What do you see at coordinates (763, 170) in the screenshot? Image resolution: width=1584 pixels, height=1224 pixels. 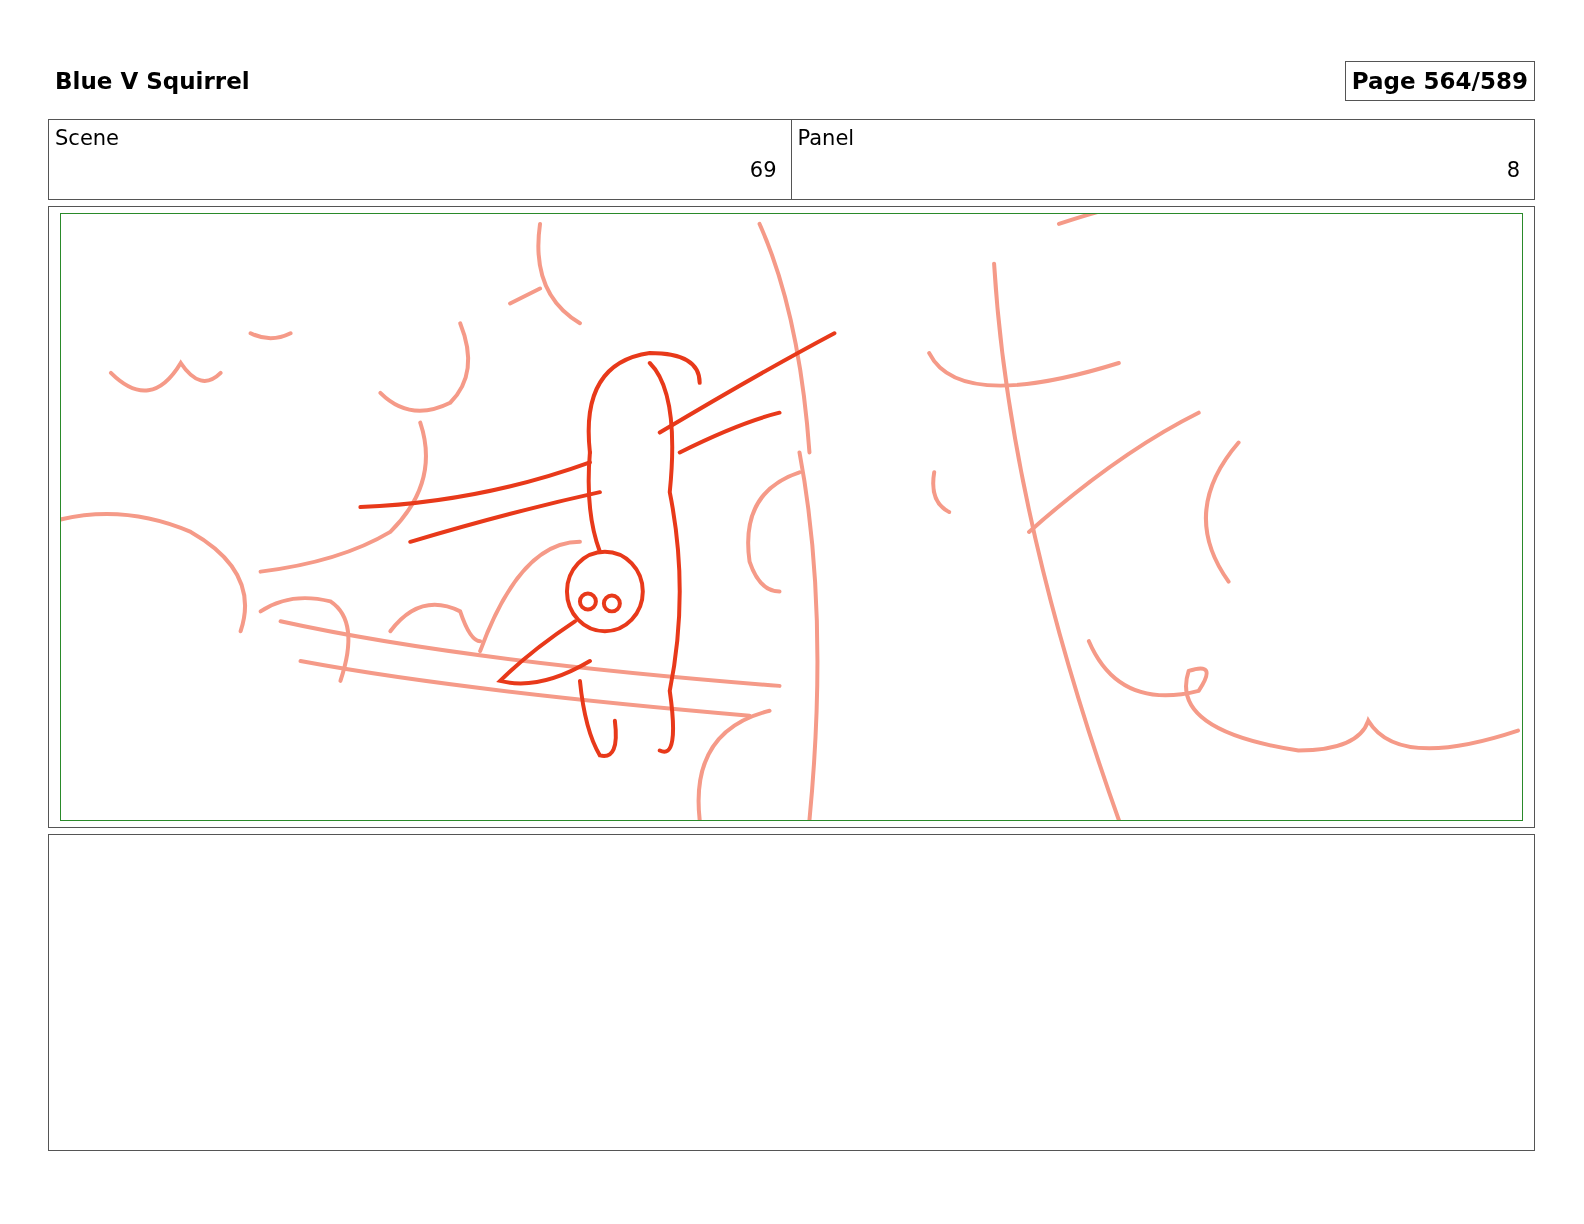 I see `field-value: 69` at bounding box center [763, 170].